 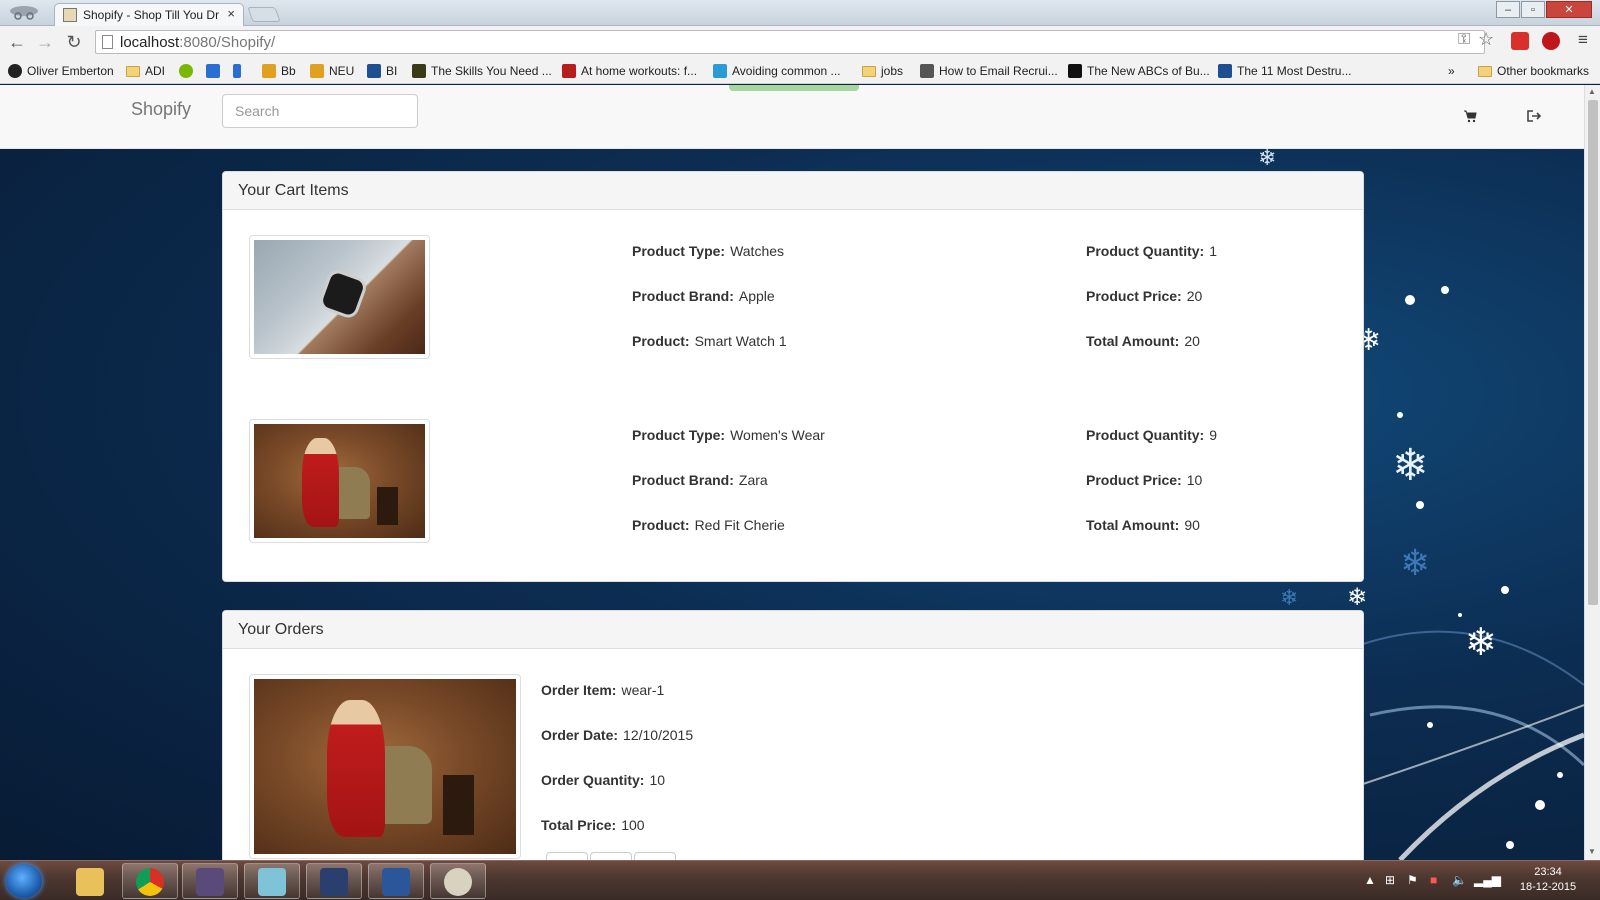 I want to click on bookmark-star-icon: ☆, so click(x=1486, y=39).